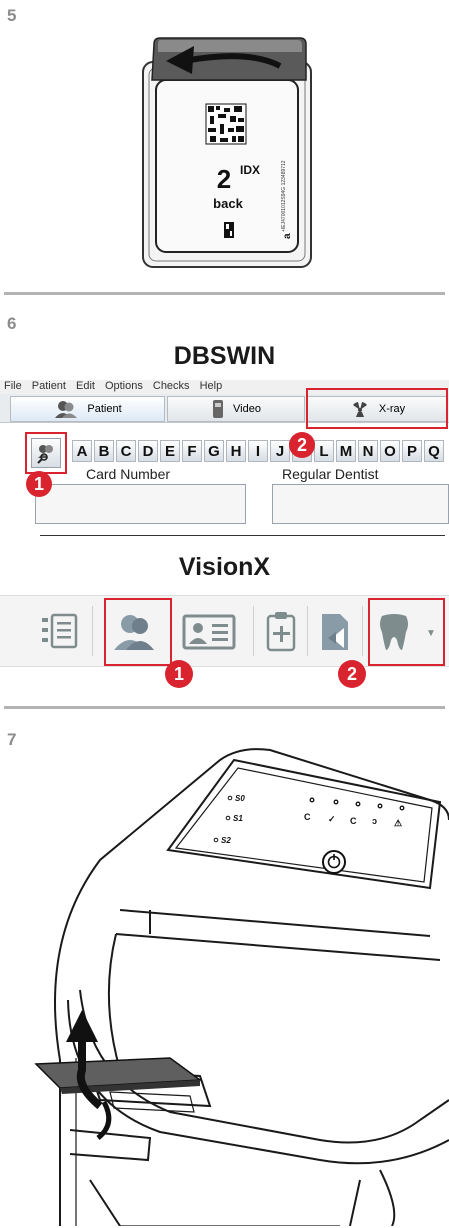 This screenshot has width=449, height=1228. What do you see at coordinates (66, 409) in the screenshot?
I see `patient-icon` at bounding box center [66, 409].